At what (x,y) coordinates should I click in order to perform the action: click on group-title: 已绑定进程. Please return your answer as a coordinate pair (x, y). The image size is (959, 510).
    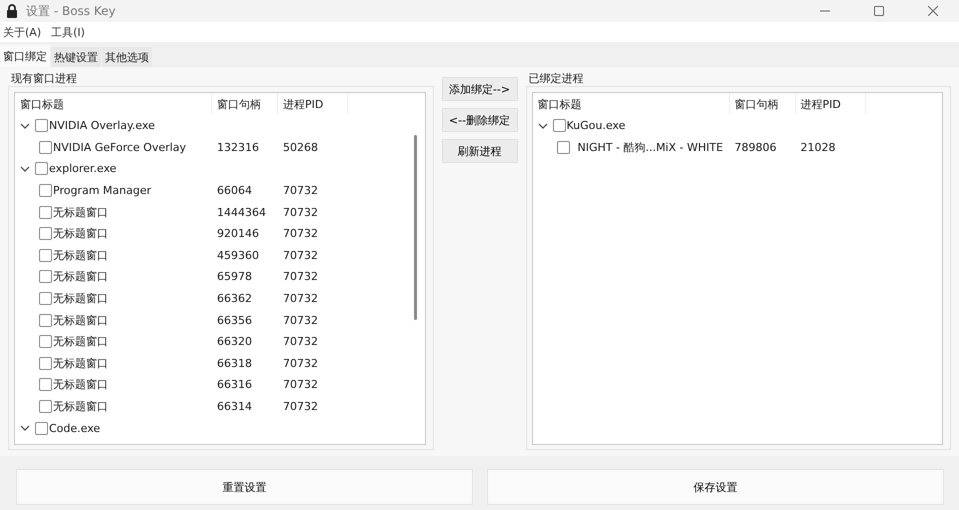
    Looking at the image, I should click on (556, 78).